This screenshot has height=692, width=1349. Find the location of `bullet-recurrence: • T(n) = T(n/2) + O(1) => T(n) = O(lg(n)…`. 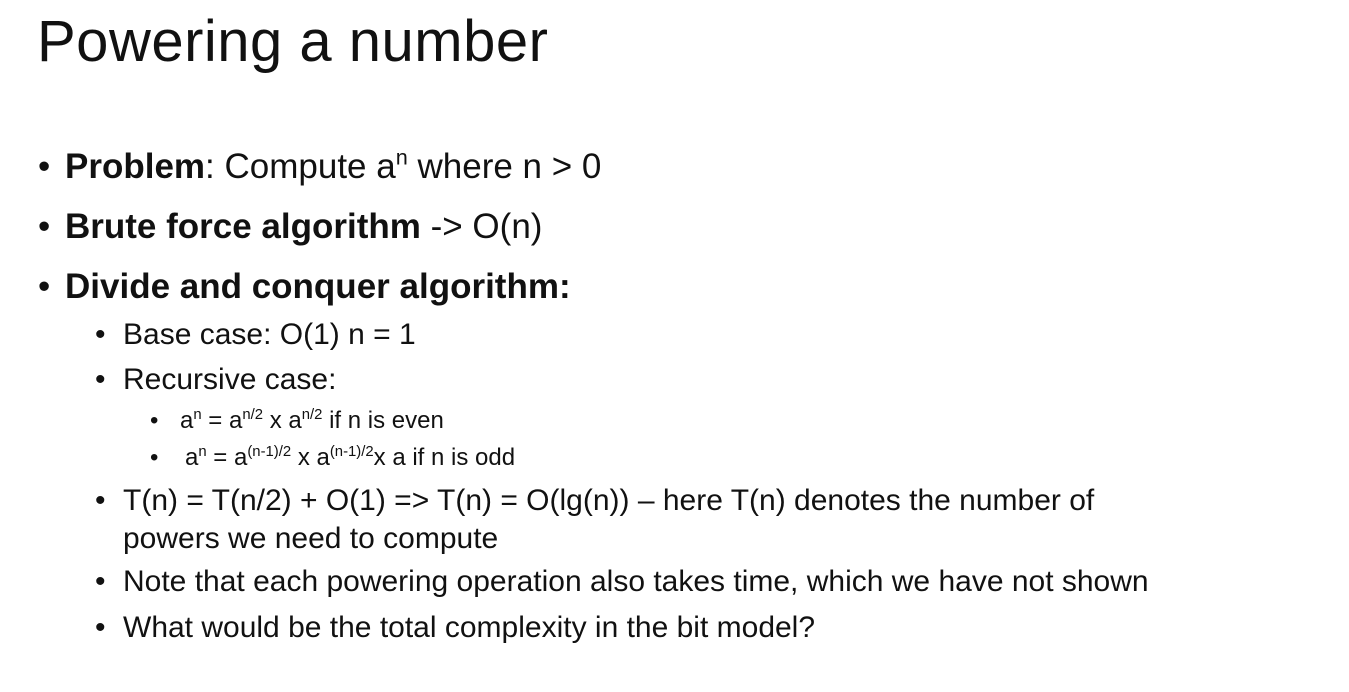

bullet-recurrence: • T(n) = T(n/2) + O(1) => T(n) = O(lg(n)… is located at coordinates (594, 501).